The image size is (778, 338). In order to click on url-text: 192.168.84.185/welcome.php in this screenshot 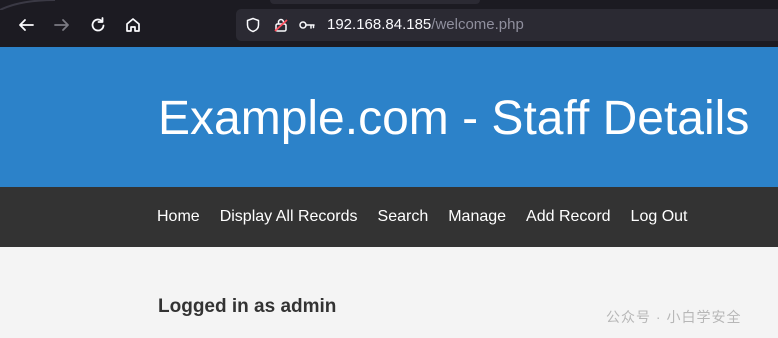, I will do `click(425, 25)`.